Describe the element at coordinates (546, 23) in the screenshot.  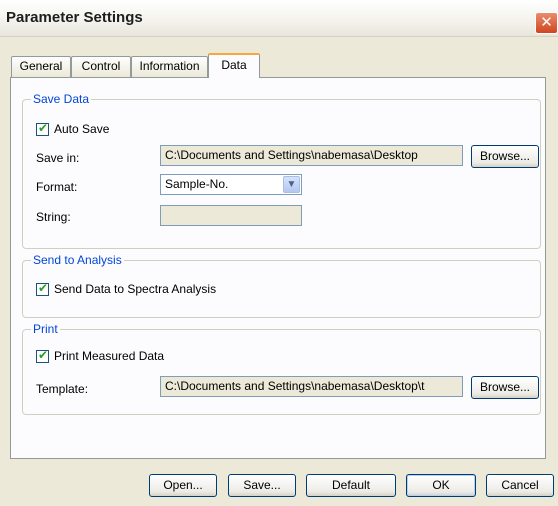
I see `close-icon: ✕` at that location.